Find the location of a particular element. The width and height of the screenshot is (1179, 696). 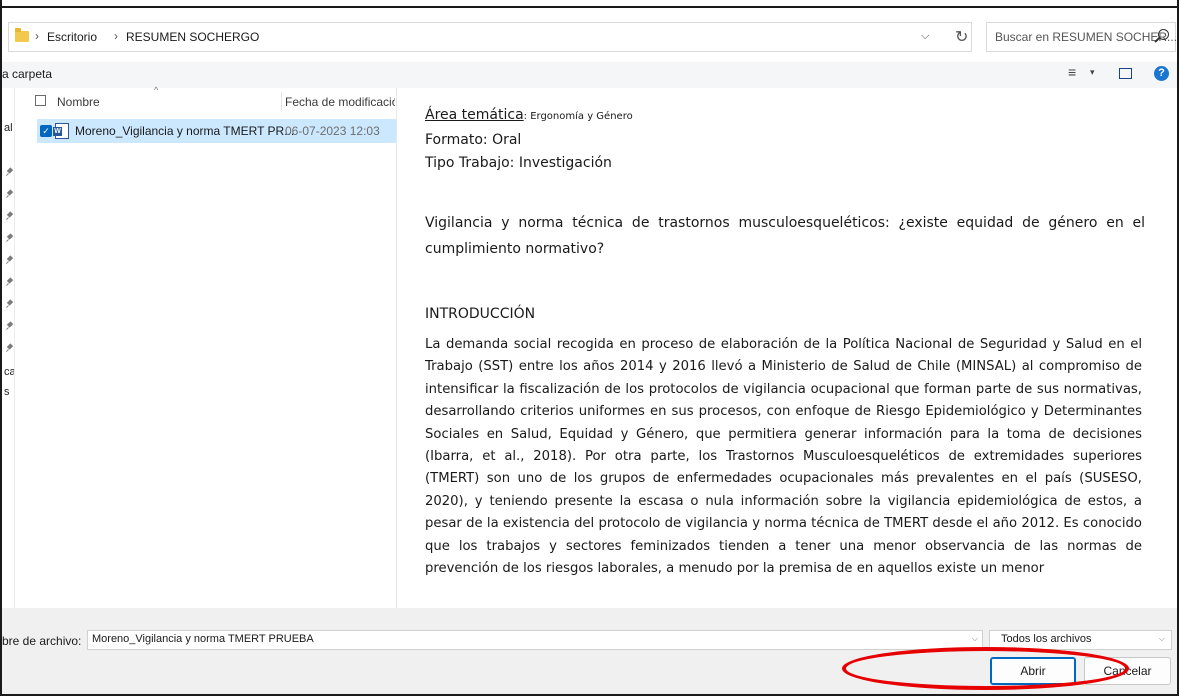

nav-item-label: s is located at coordinates (7, 392).